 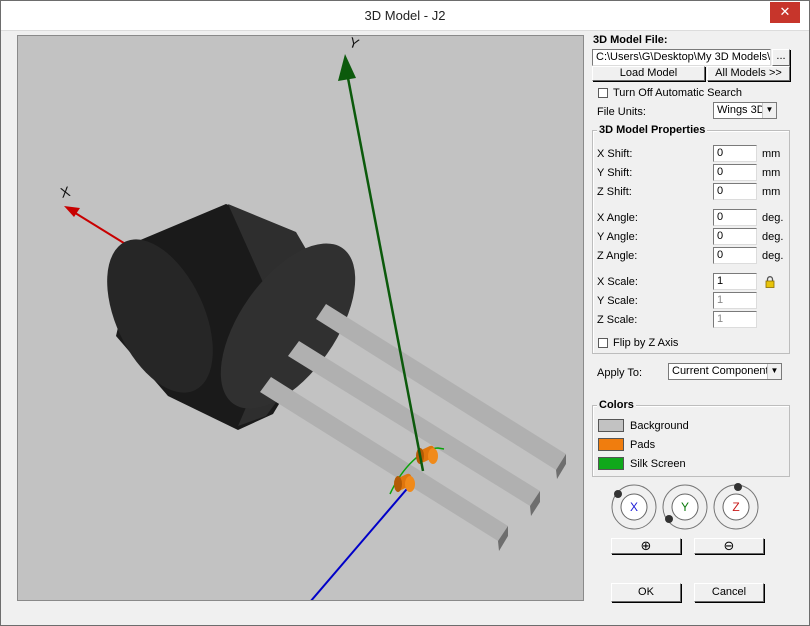 I want to click on rotate-z-button: Z, so click(x=736, y=507).